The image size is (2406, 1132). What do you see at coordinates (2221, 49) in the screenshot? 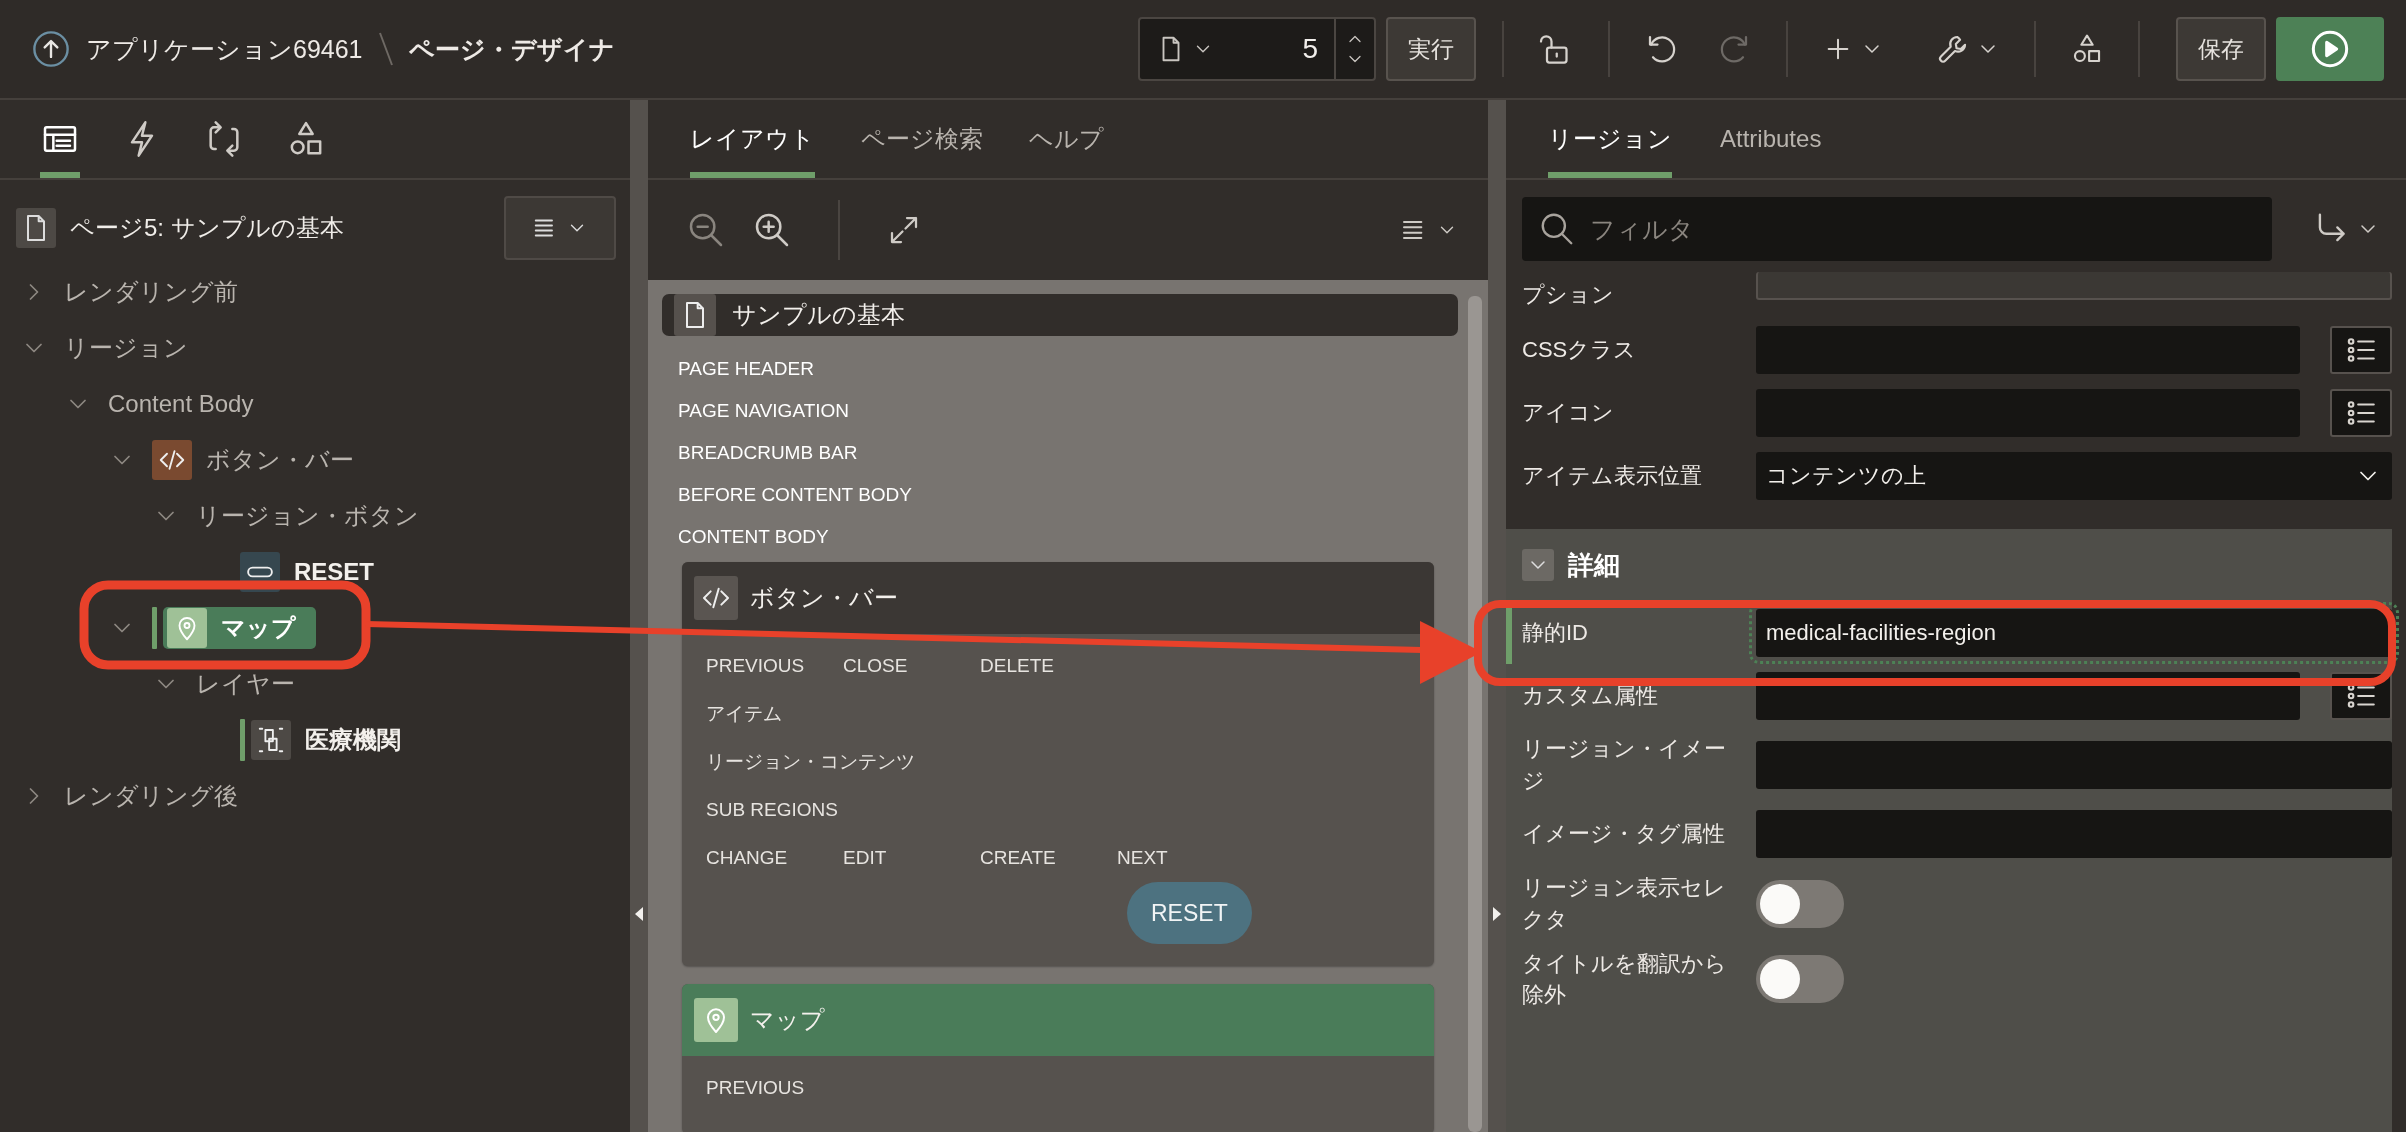
I see `save-button: 保存` at bounding box center [2221, 49].